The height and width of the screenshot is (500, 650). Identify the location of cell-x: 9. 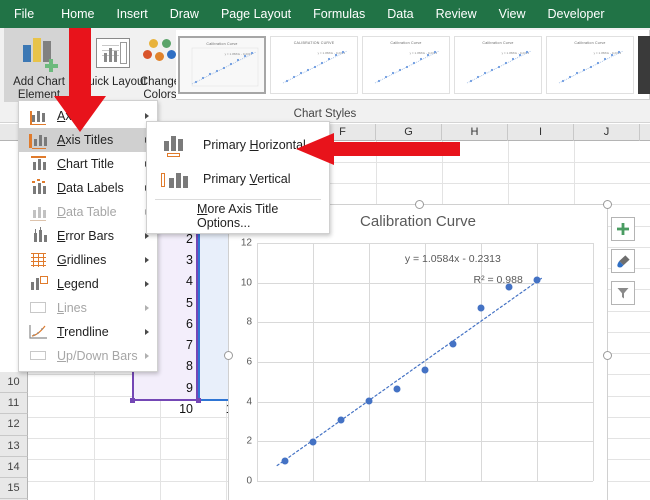
(165, 388).